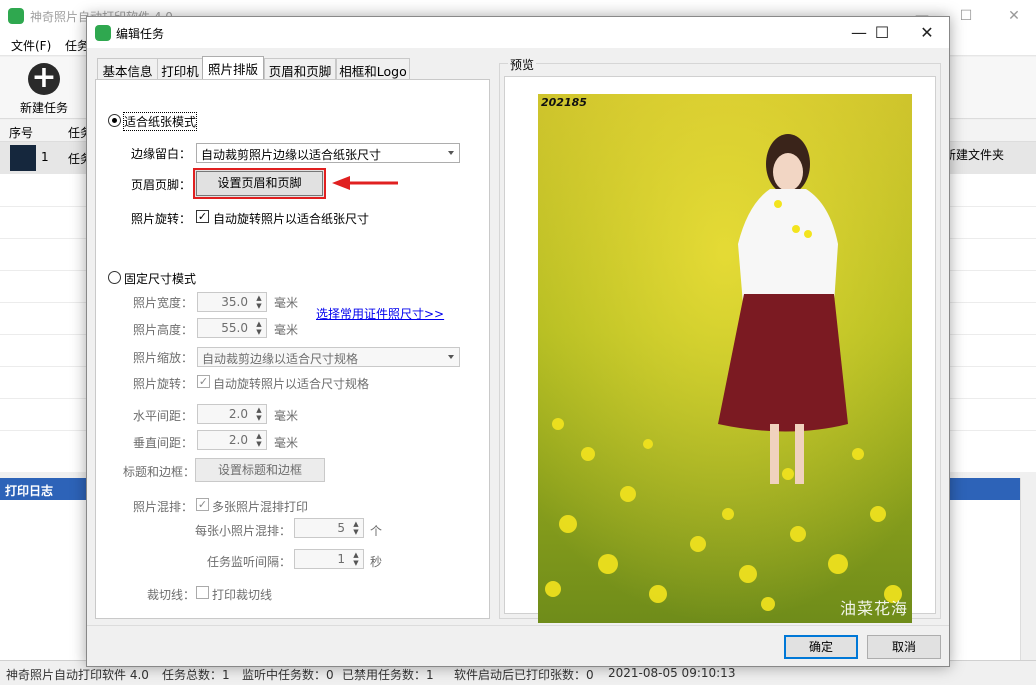 Image resolution: width=1036 pixels, height=685 pixels. What do you see at coordinates (163, 303) in the screenshot?
I see `width-label: 照片宽度：` at bounding box center [163, 303].